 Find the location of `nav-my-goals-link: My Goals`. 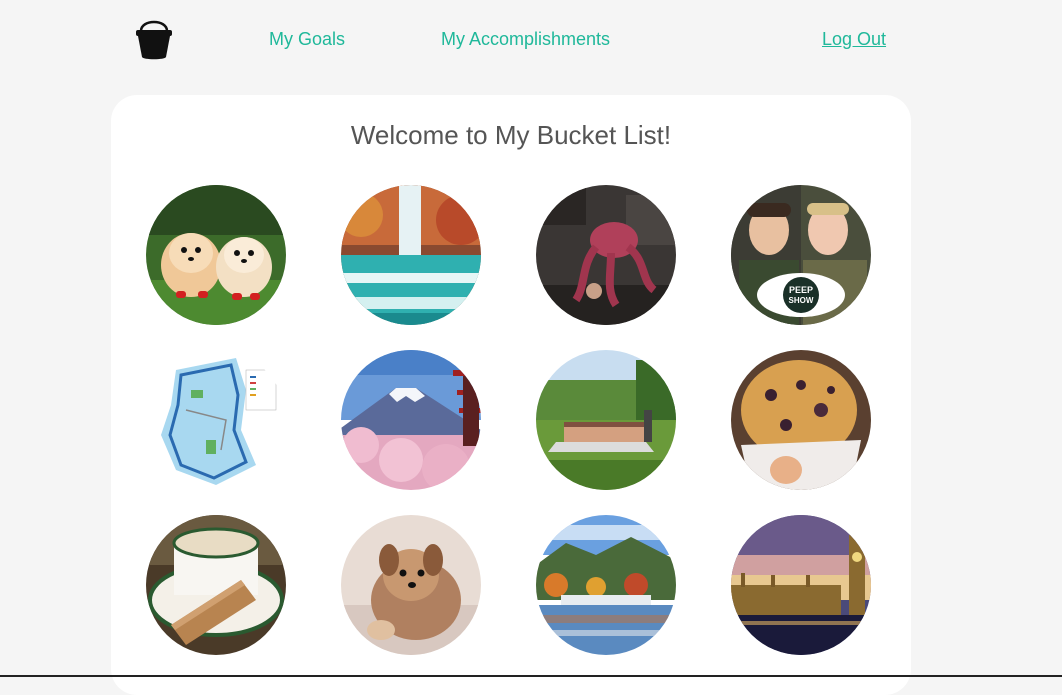

nav-my-goals-link: My Goals is located at coordinates (307, 39).